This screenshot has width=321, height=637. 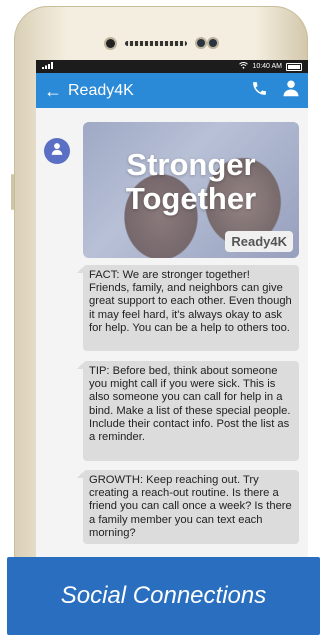 I want to click on signal-icon, so click(x=48, y=66).